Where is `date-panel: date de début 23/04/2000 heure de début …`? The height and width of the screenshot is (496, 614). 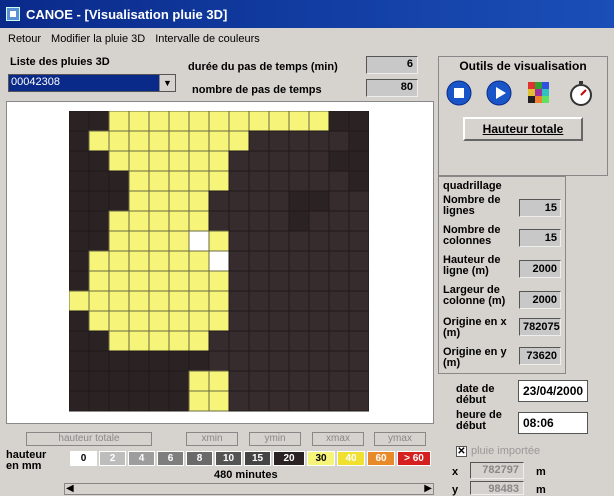 date-panel: date de début 23/04/2000 heure de début … is located at coordinates (523, 406).